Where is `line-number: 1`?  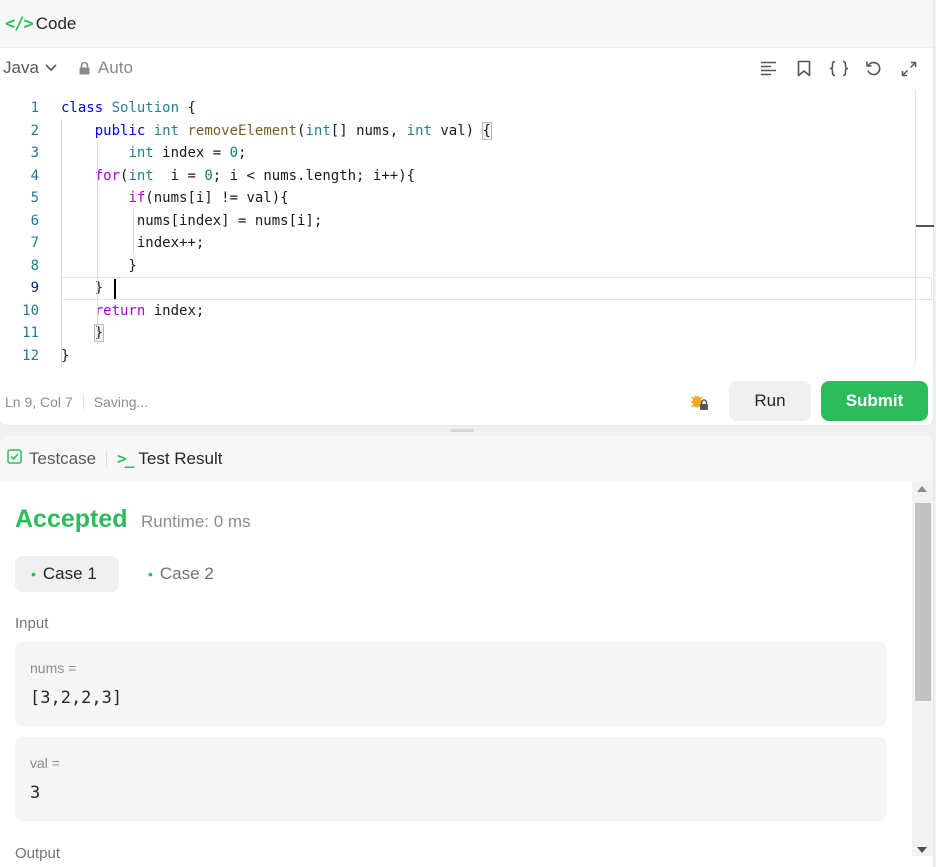
line-number: 1 is located at coordinates (34, 108).